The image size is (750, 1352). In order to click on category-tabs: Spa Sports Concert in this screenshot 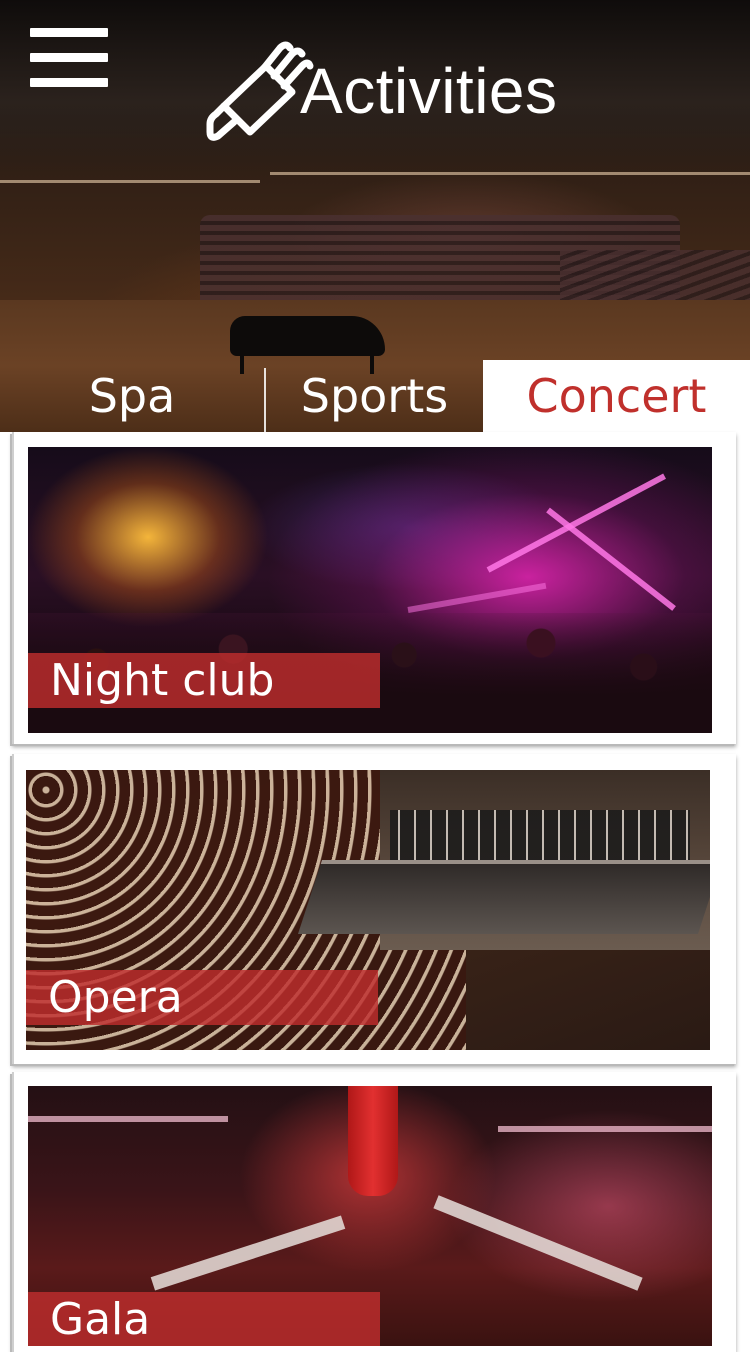, I will do `click(375, 396)`.